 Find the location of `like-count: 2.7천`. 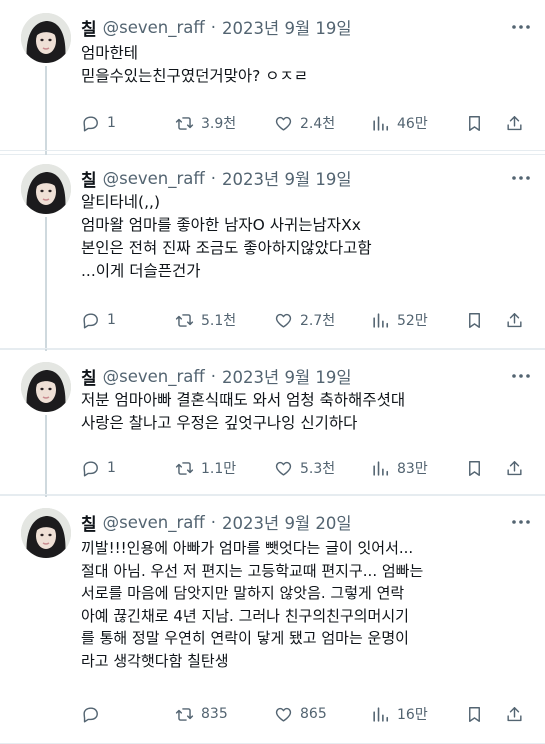

like-count: 2.7천 is located at coordinates (318, 321).